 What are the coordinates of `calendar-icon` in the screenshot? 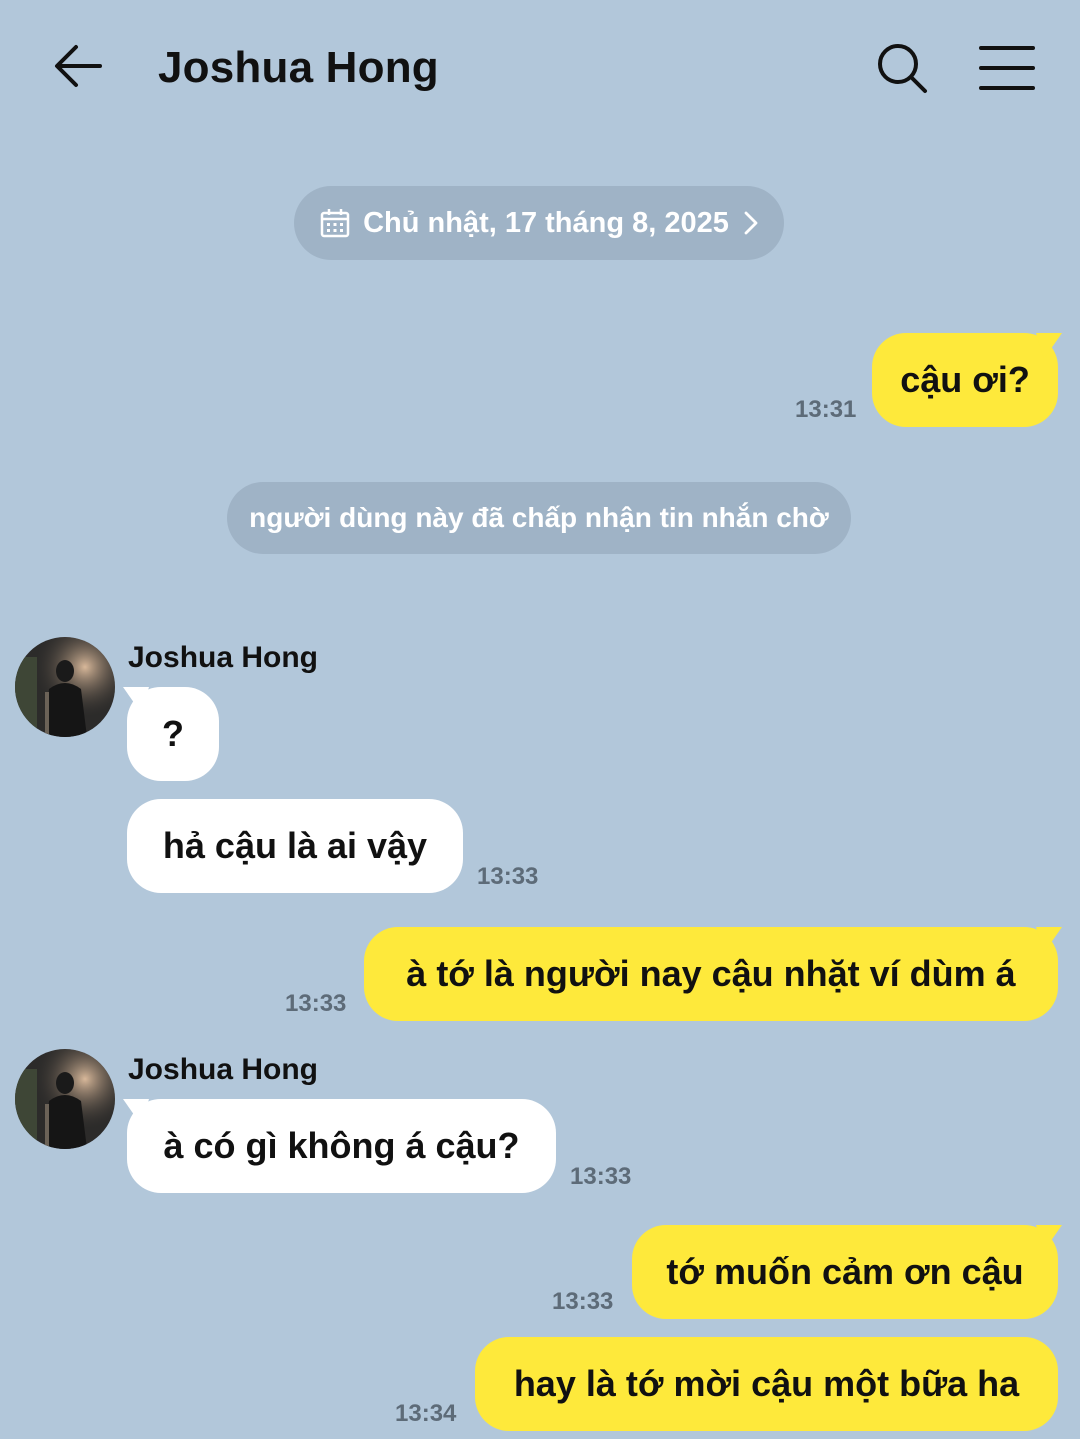 It's located at (335, 223).